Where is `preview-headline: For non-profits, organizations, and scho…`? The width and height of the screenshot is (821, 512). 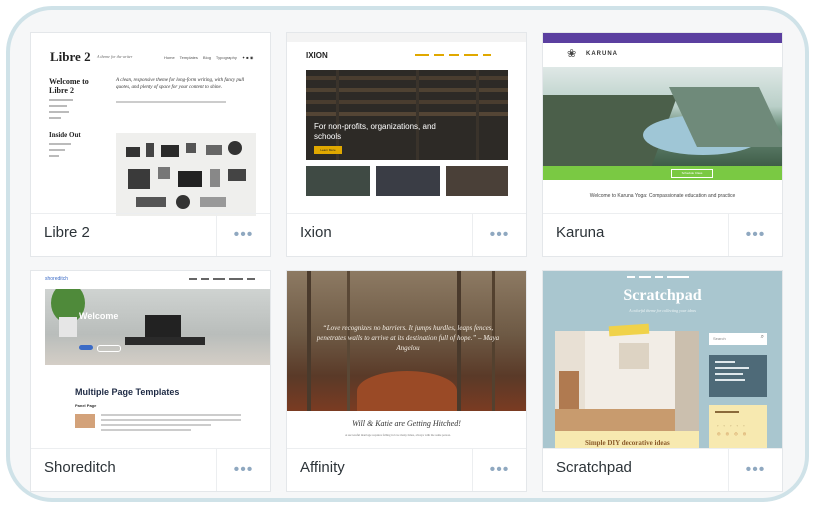 preview-headline: For non-profits, organizations, and scho… is located at coordinates (375, 131).